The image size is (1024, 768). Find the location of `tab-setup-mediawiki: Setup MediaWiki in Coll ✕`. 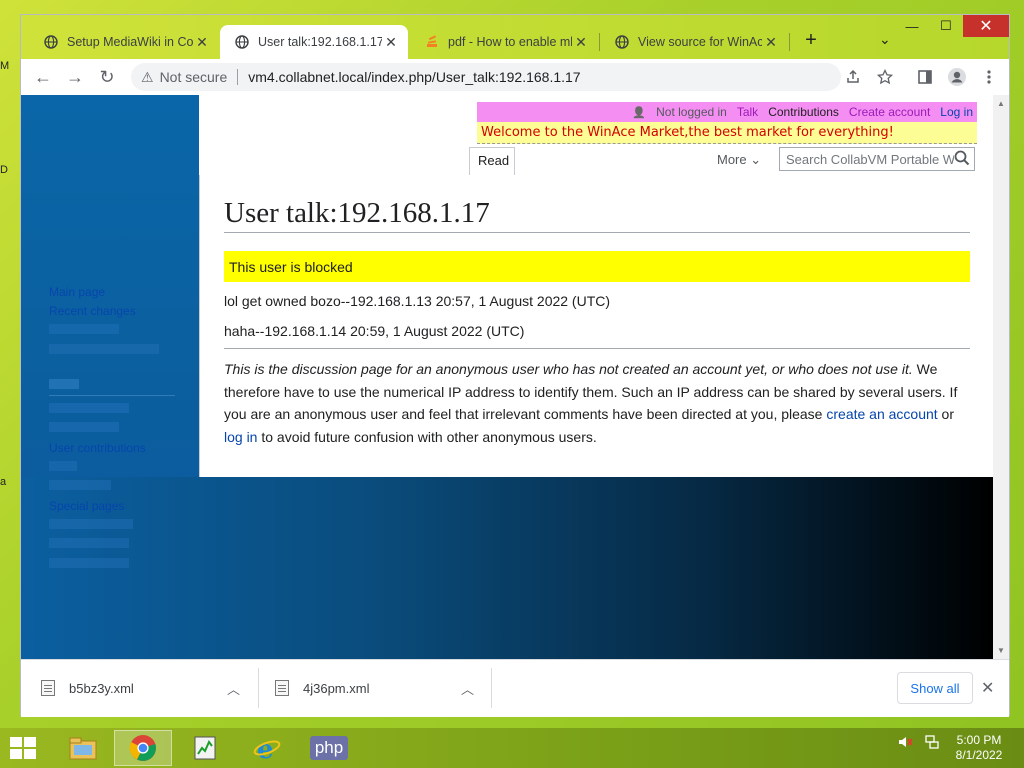

tab-setup-mediawiki: Setup MediaWiki in Coll ✕ is located at coordinates (124, 42).